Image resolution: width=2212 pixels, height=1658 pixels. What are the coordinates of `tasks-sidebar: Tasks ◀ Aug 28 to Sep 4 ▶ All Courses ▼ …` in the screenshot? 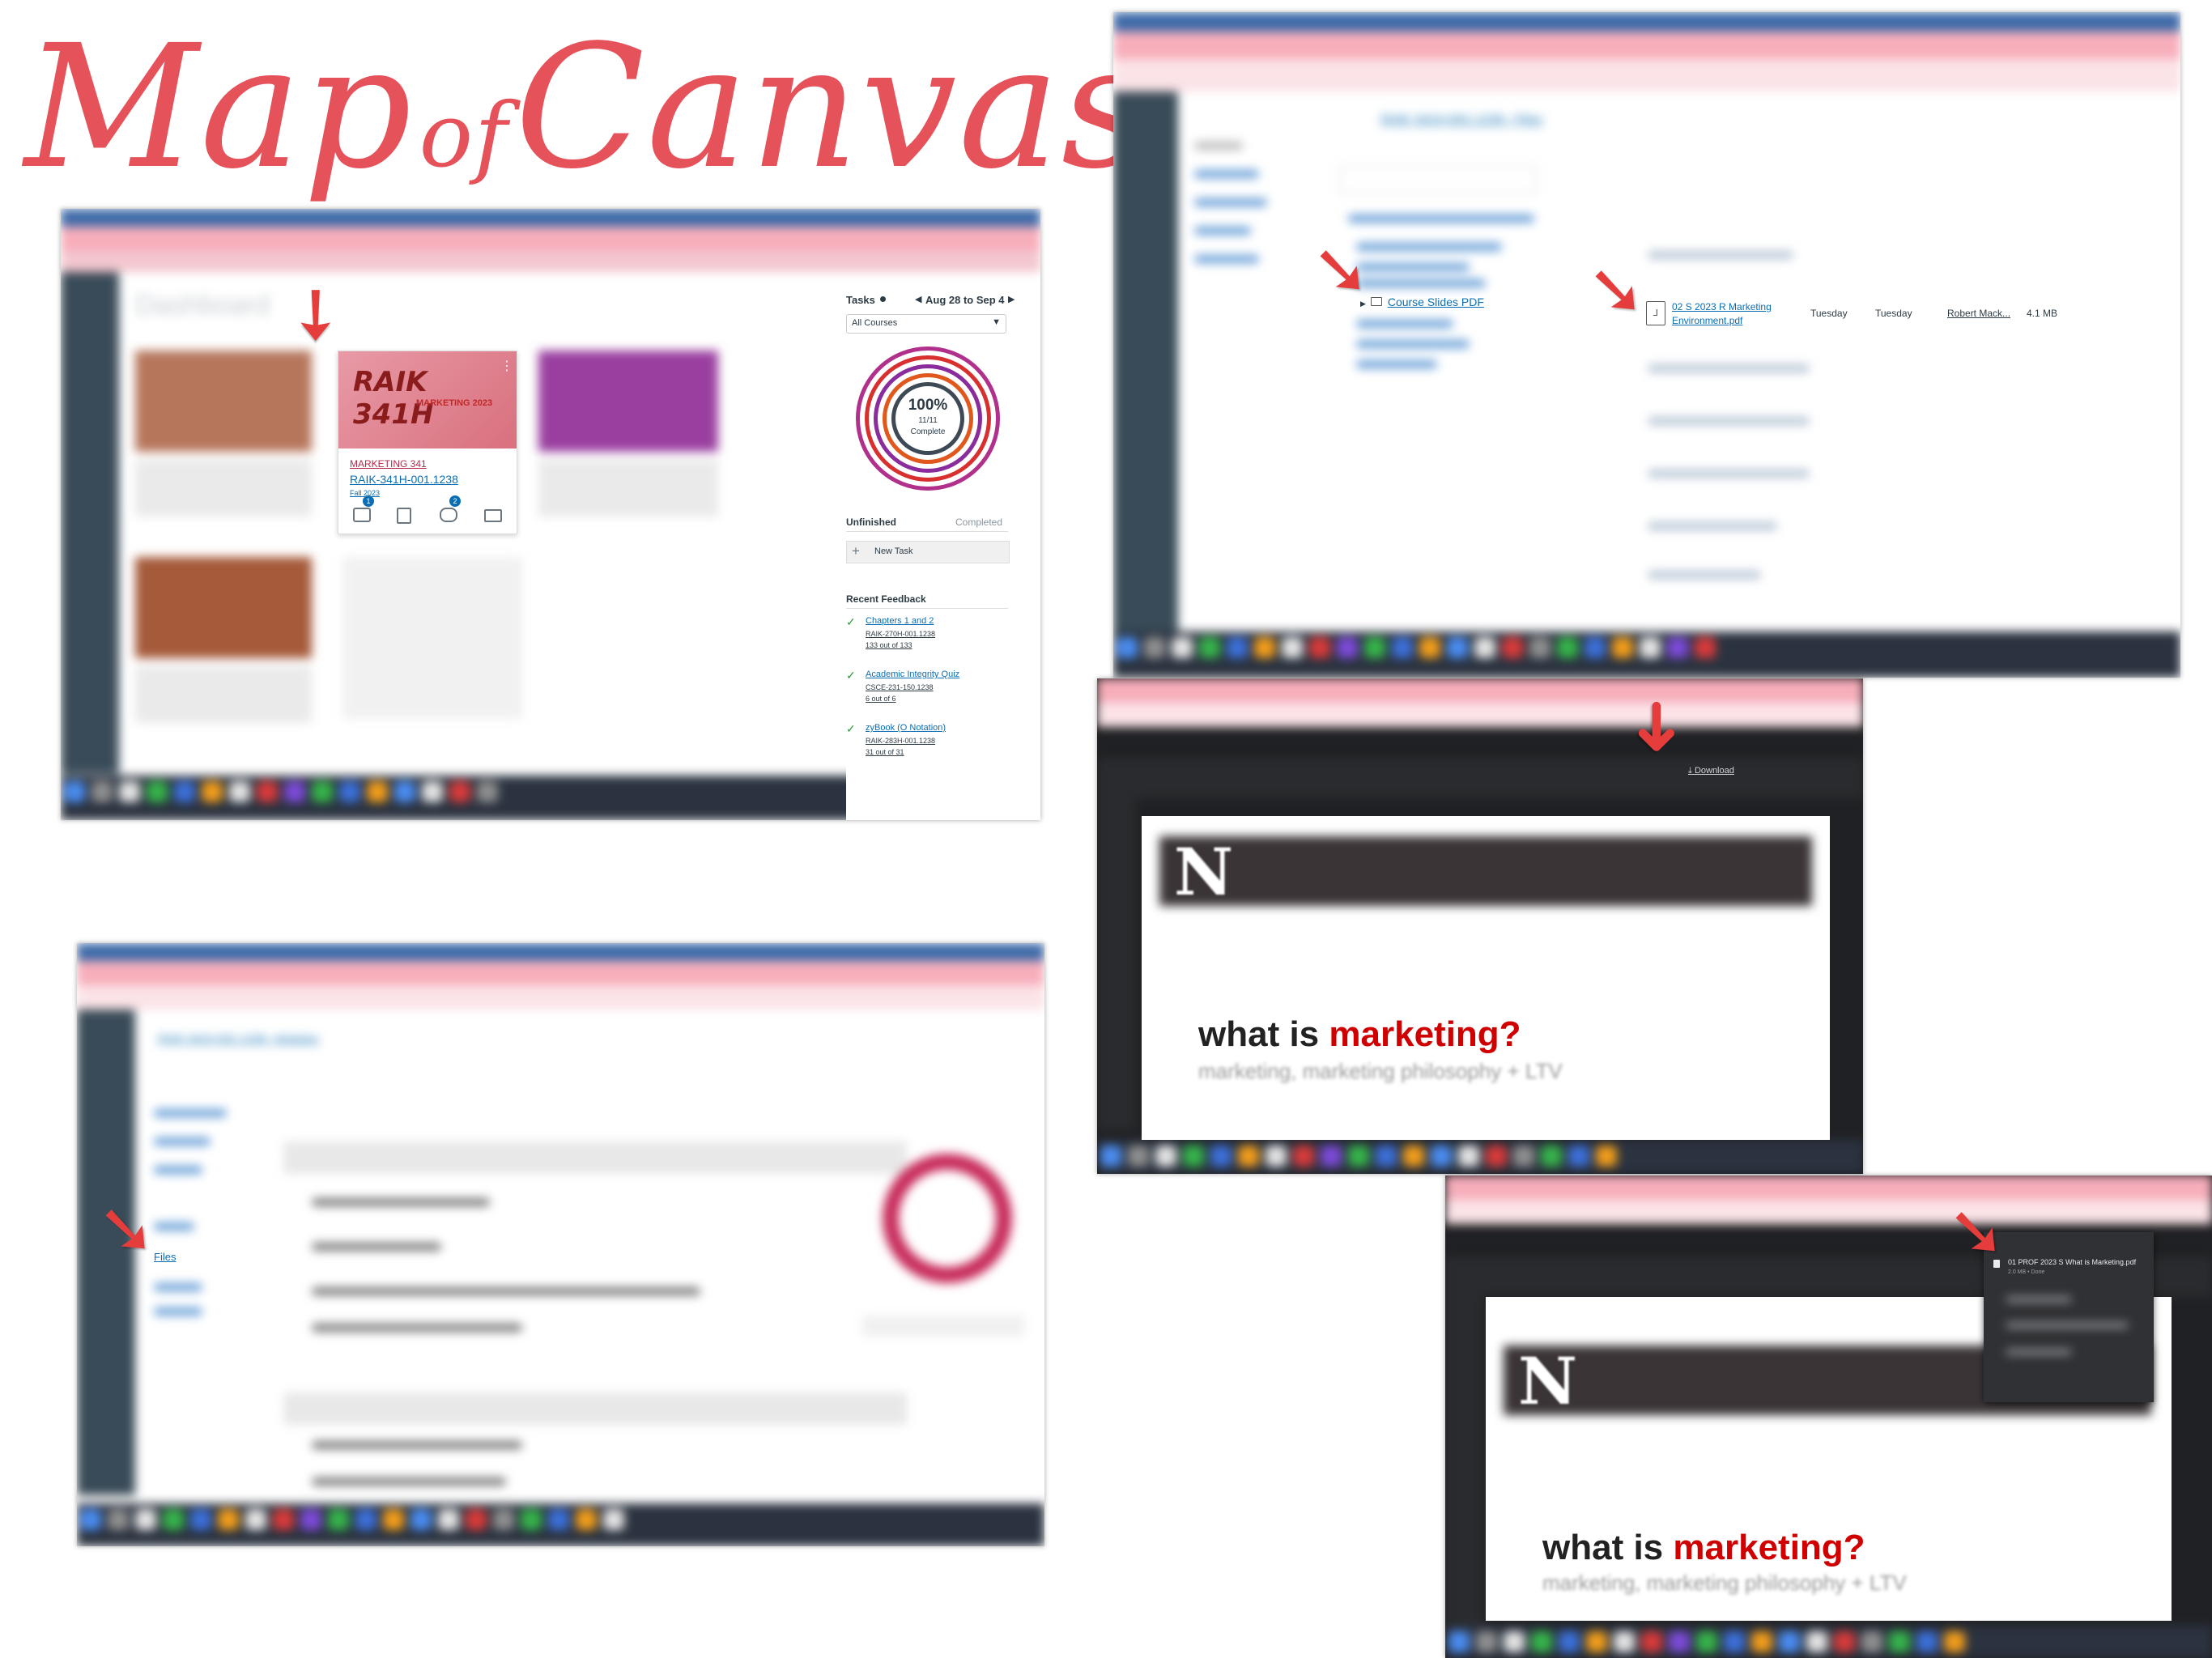 It's located at (943, 557).